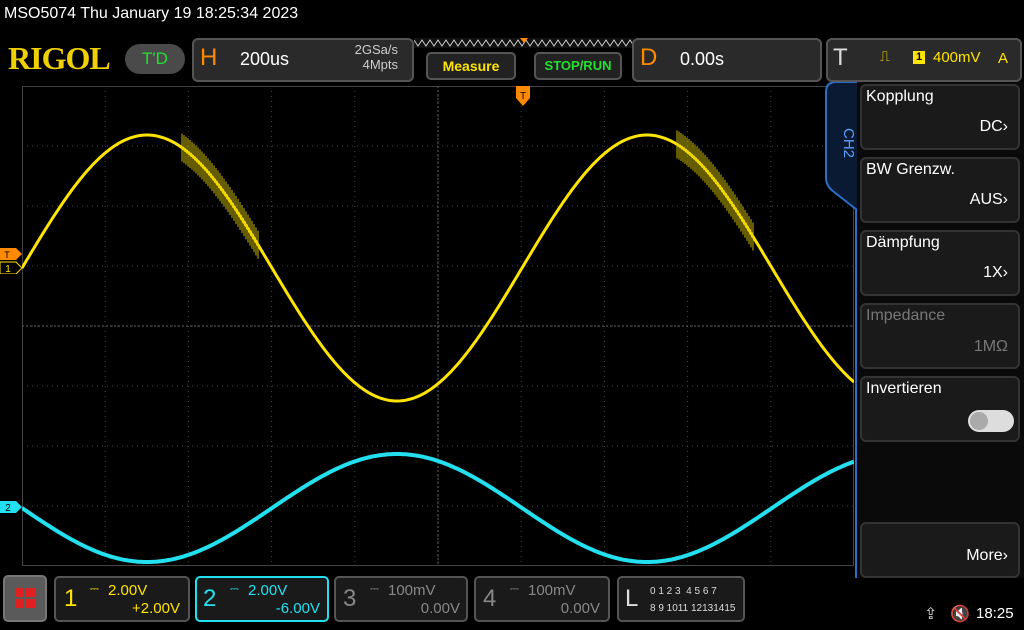 The width and height of the screenshot is (1024, 630). Describe the element at coordinates (885, 56) in the screenshot. I see `rising-edge-icon: ⎍` at that location.